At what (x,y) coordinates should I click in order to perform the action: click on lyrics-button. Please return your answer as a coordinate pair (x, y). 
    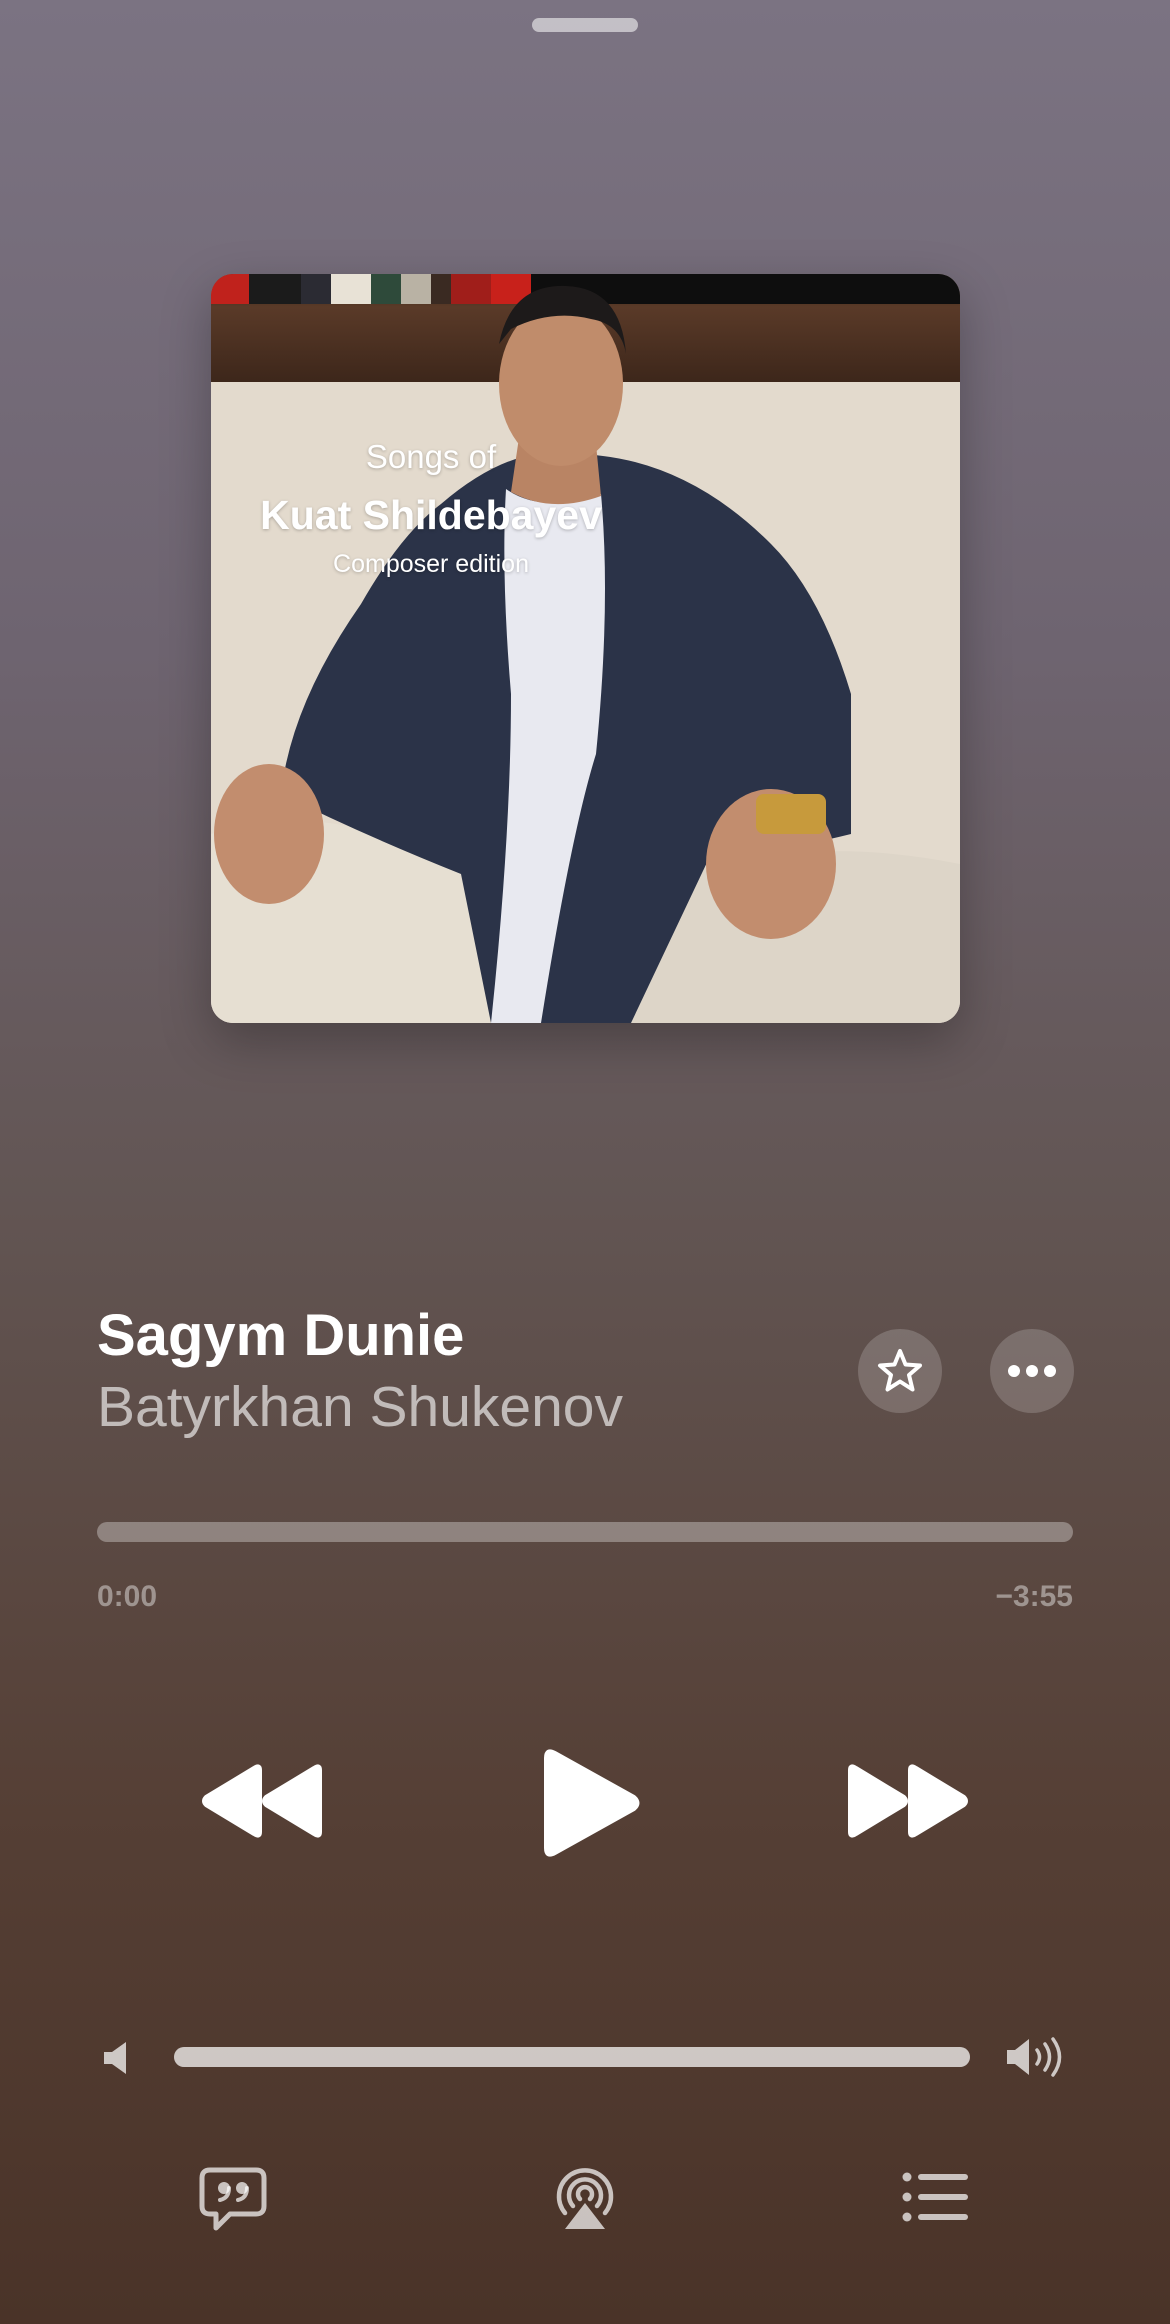
    Looking at the image, I should click on (233, 2200).